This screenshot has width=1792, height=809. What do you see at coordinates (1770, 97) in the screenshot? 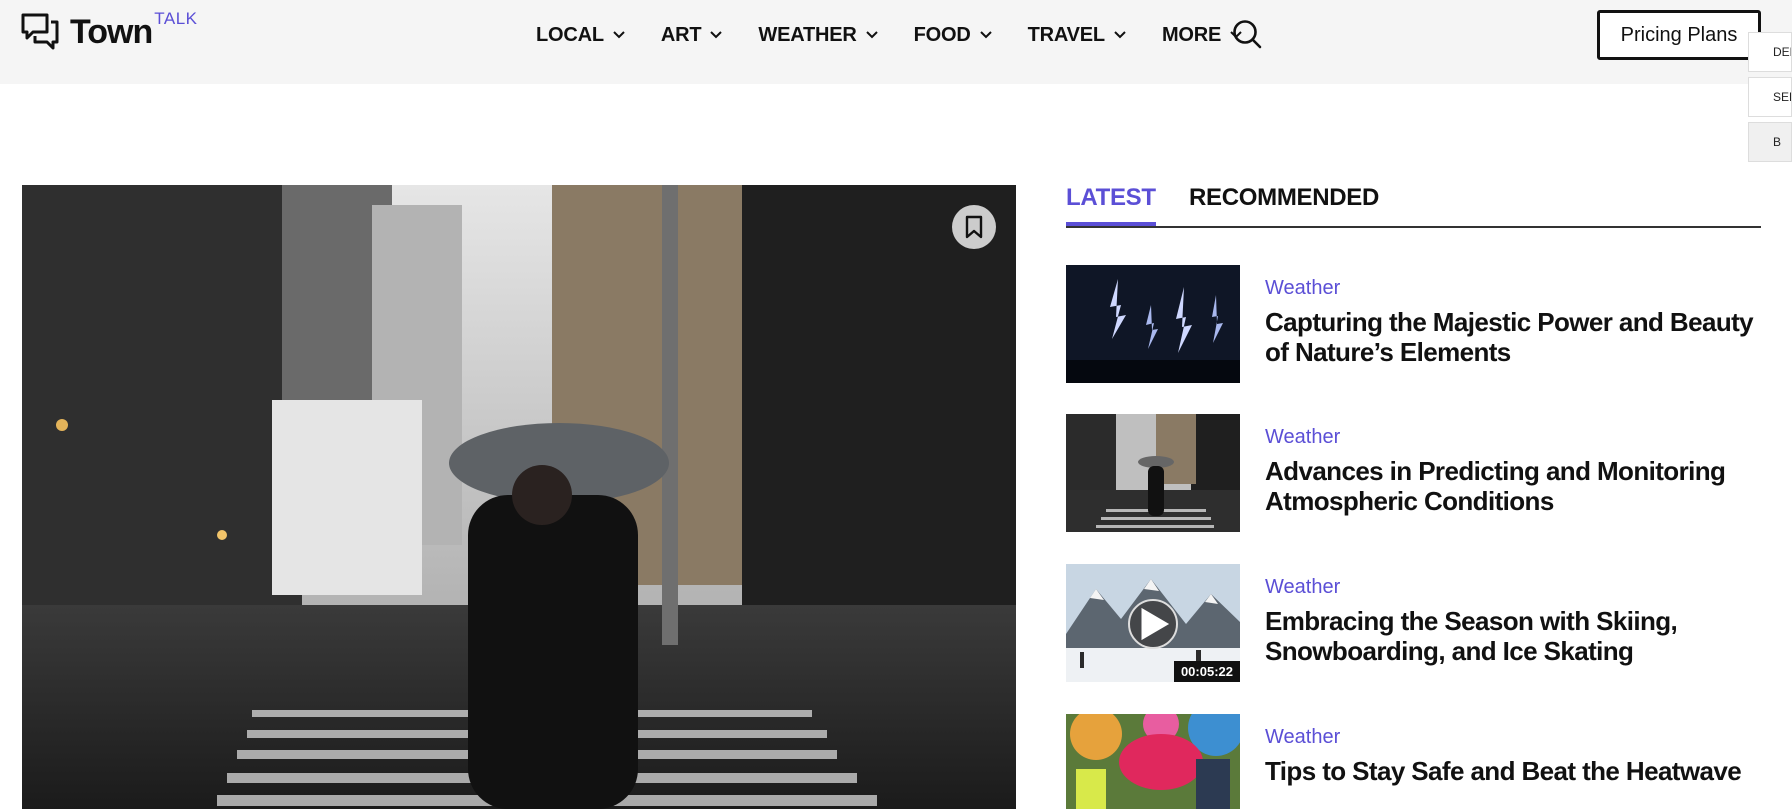
I see `side-tab-services: SERV` at bounding box center [1770, 97].